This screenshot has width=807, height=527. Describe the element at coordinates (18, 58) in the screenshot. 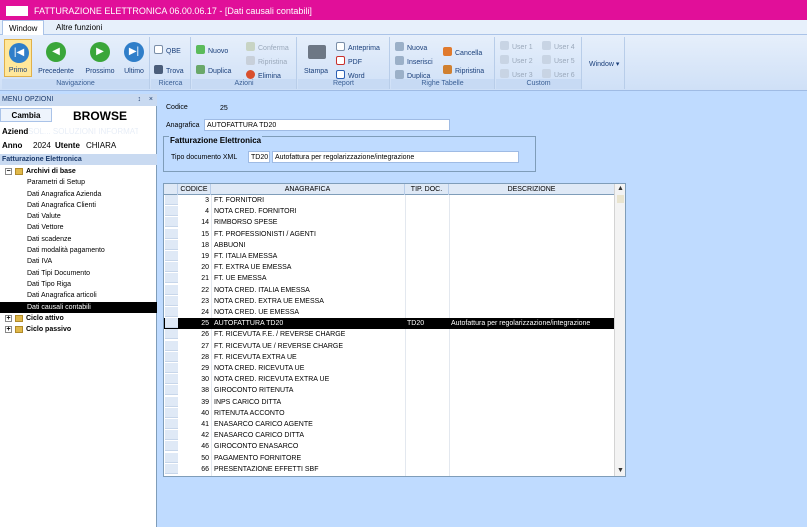

I see `primo-button: |◀ Primo` at that location.